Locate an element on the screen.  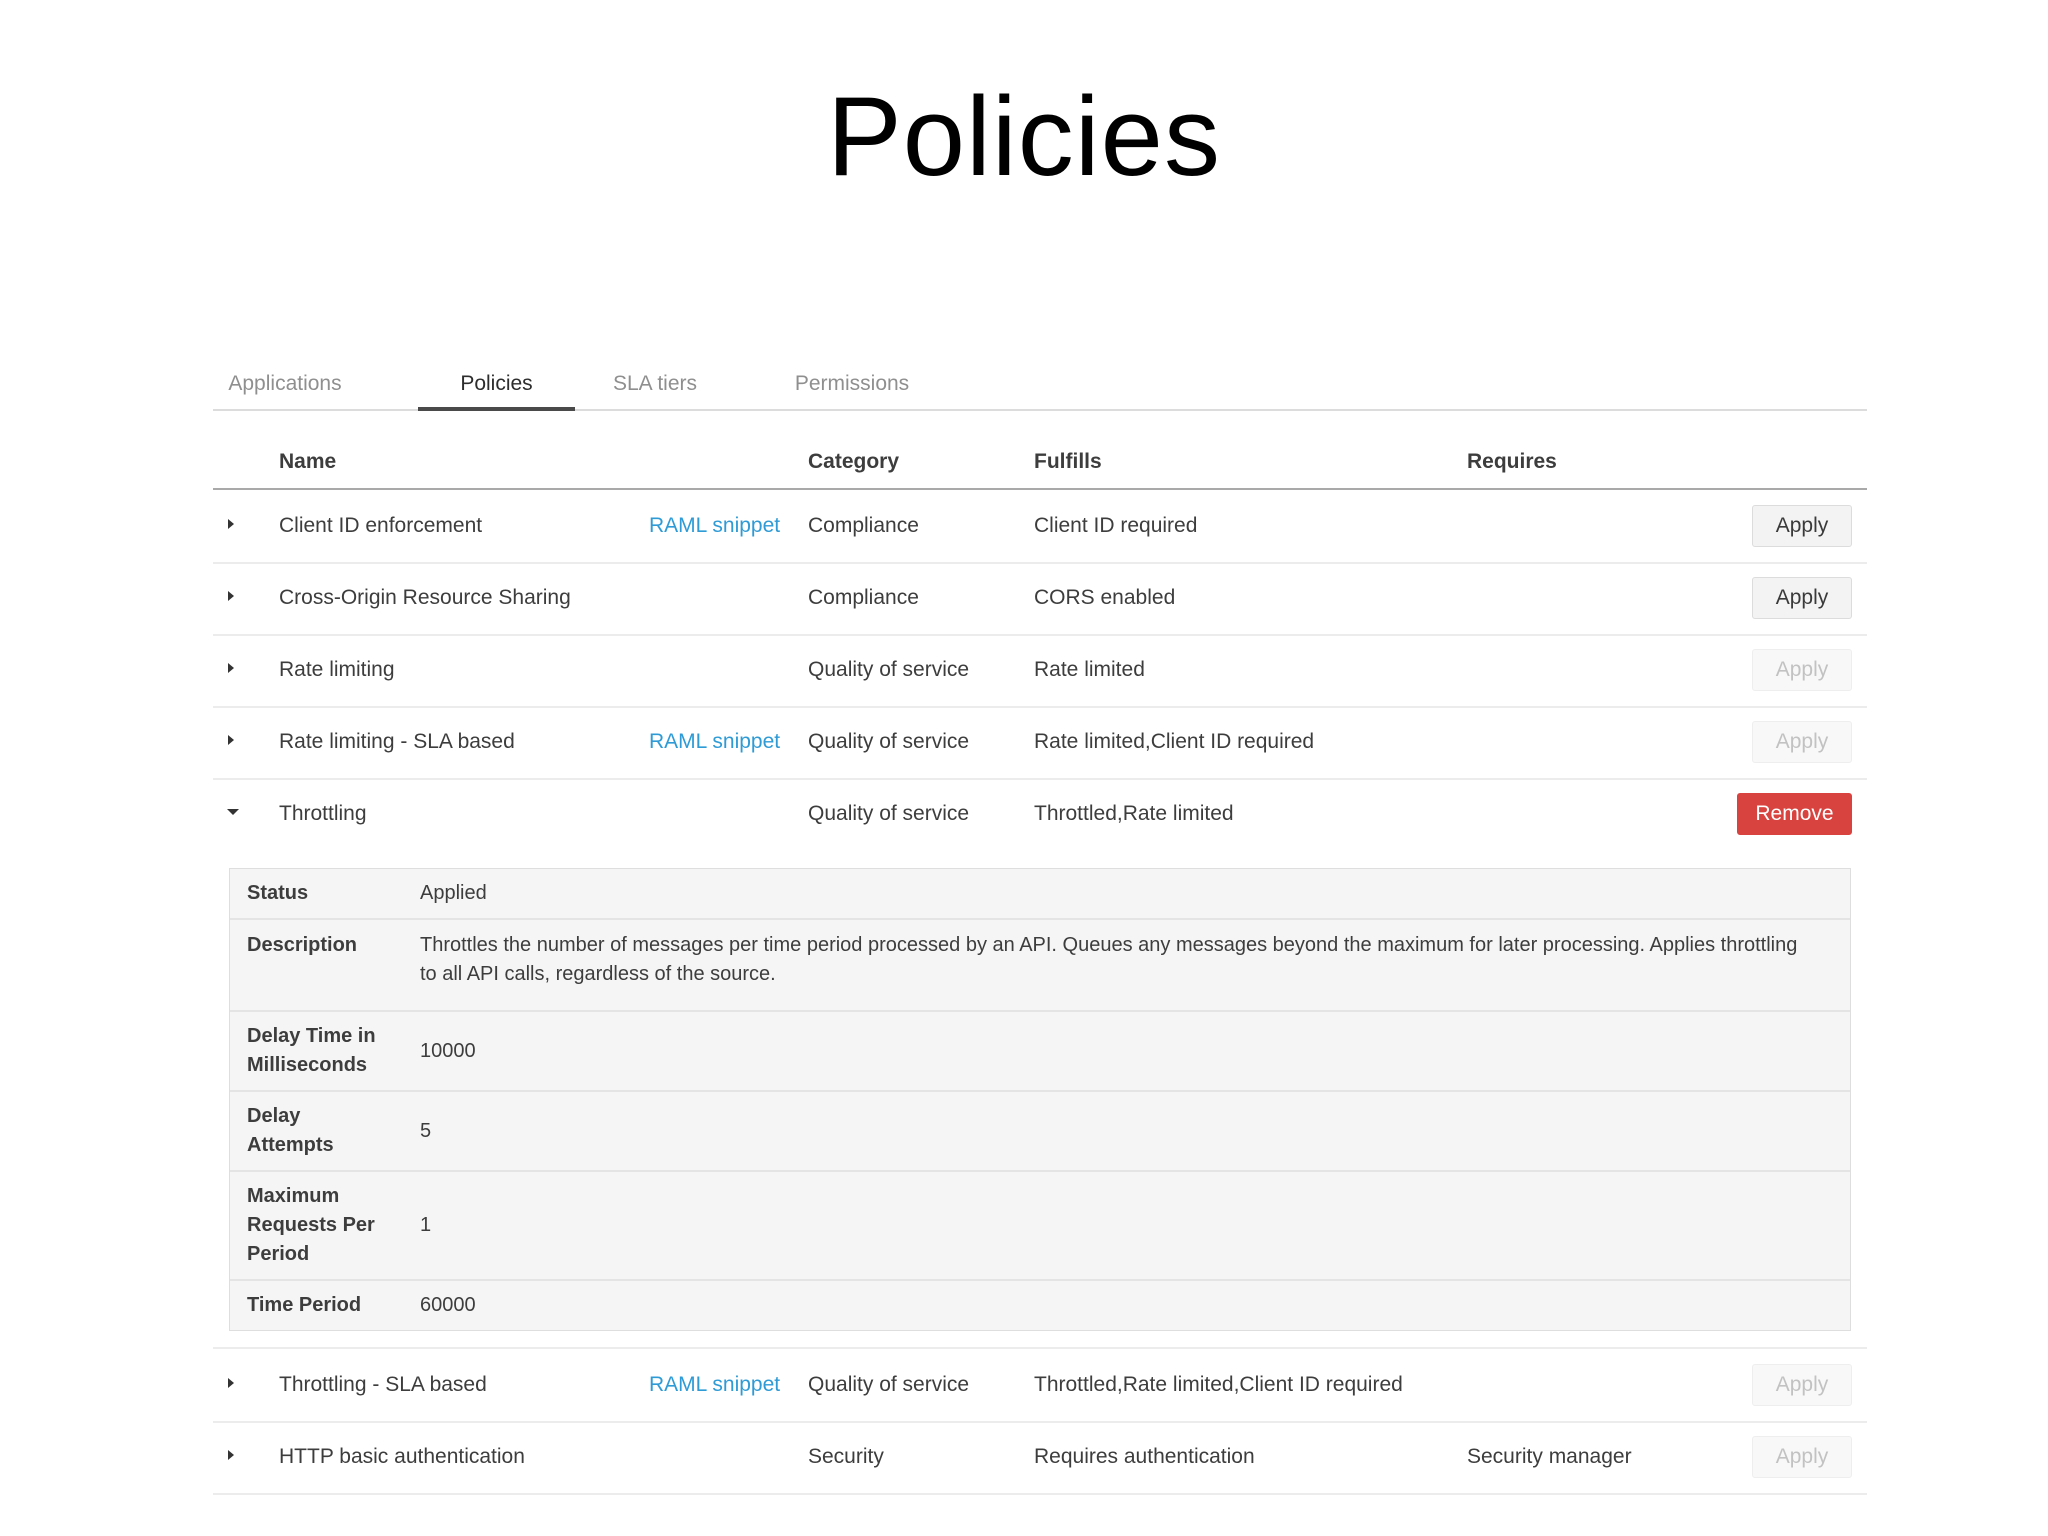
policy-name: HTTP basic authentication is located at coordinates (402, 1456).